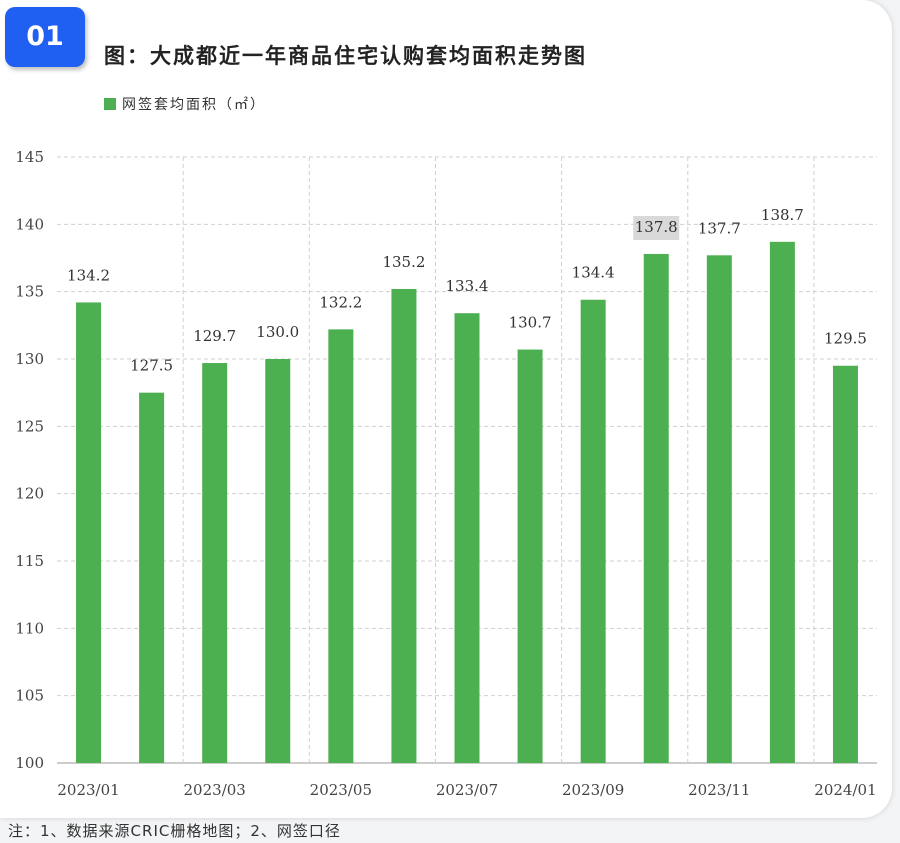  I want to click on x-tick-label: 2023/07, so click(467, 790).